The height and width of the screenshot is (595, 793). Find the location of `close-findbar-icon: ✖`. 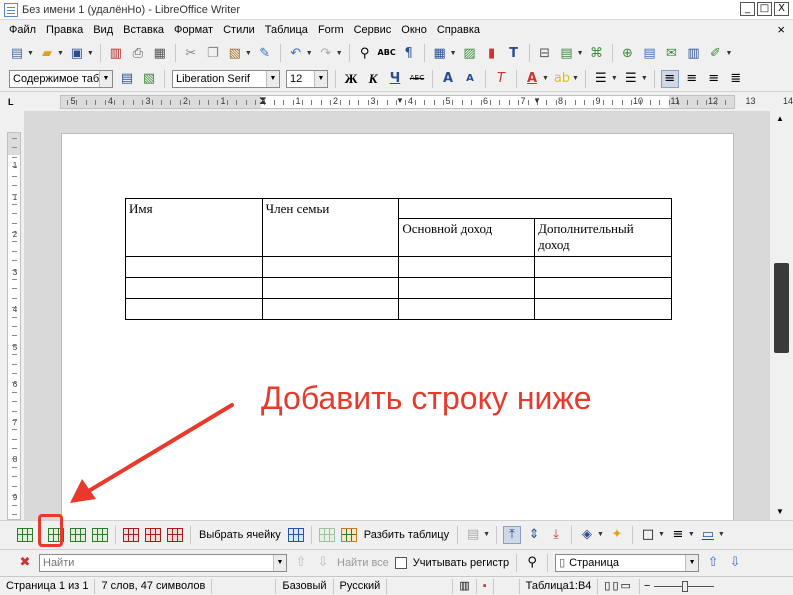

close-findbar-icon: ✖ is located at coordinates (25, 563).